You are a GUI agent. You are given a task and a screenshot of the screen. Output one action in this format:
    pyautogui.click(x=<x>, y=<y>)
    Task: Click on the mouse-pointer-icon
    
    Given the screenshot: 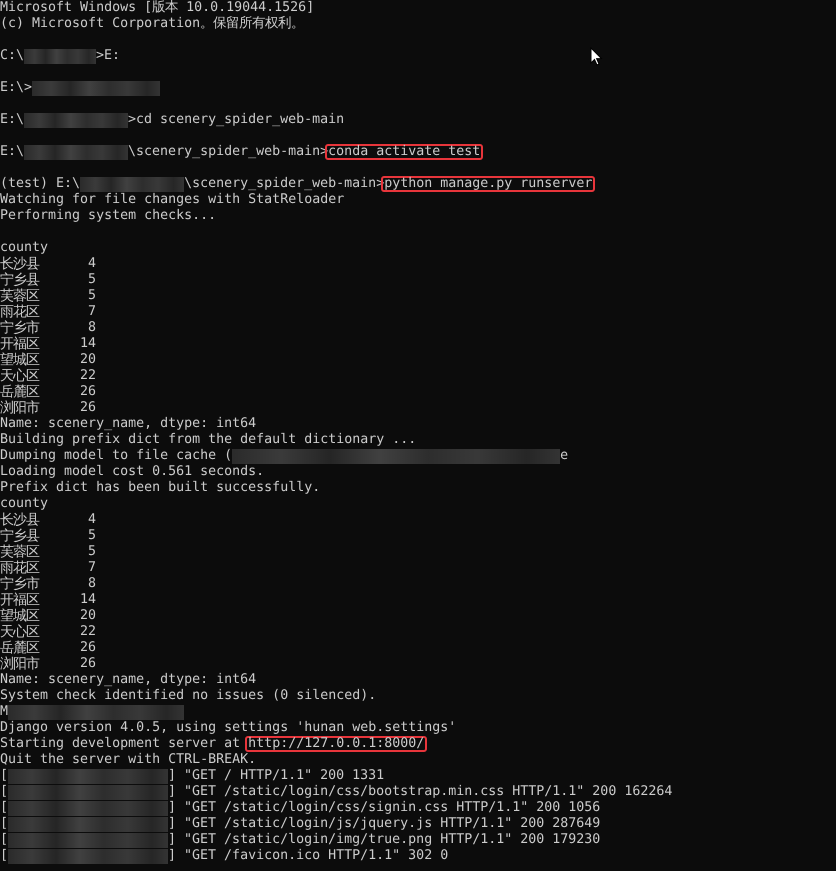 What is the action you would take?
    pyautogui.click(x=596, y=56)
    